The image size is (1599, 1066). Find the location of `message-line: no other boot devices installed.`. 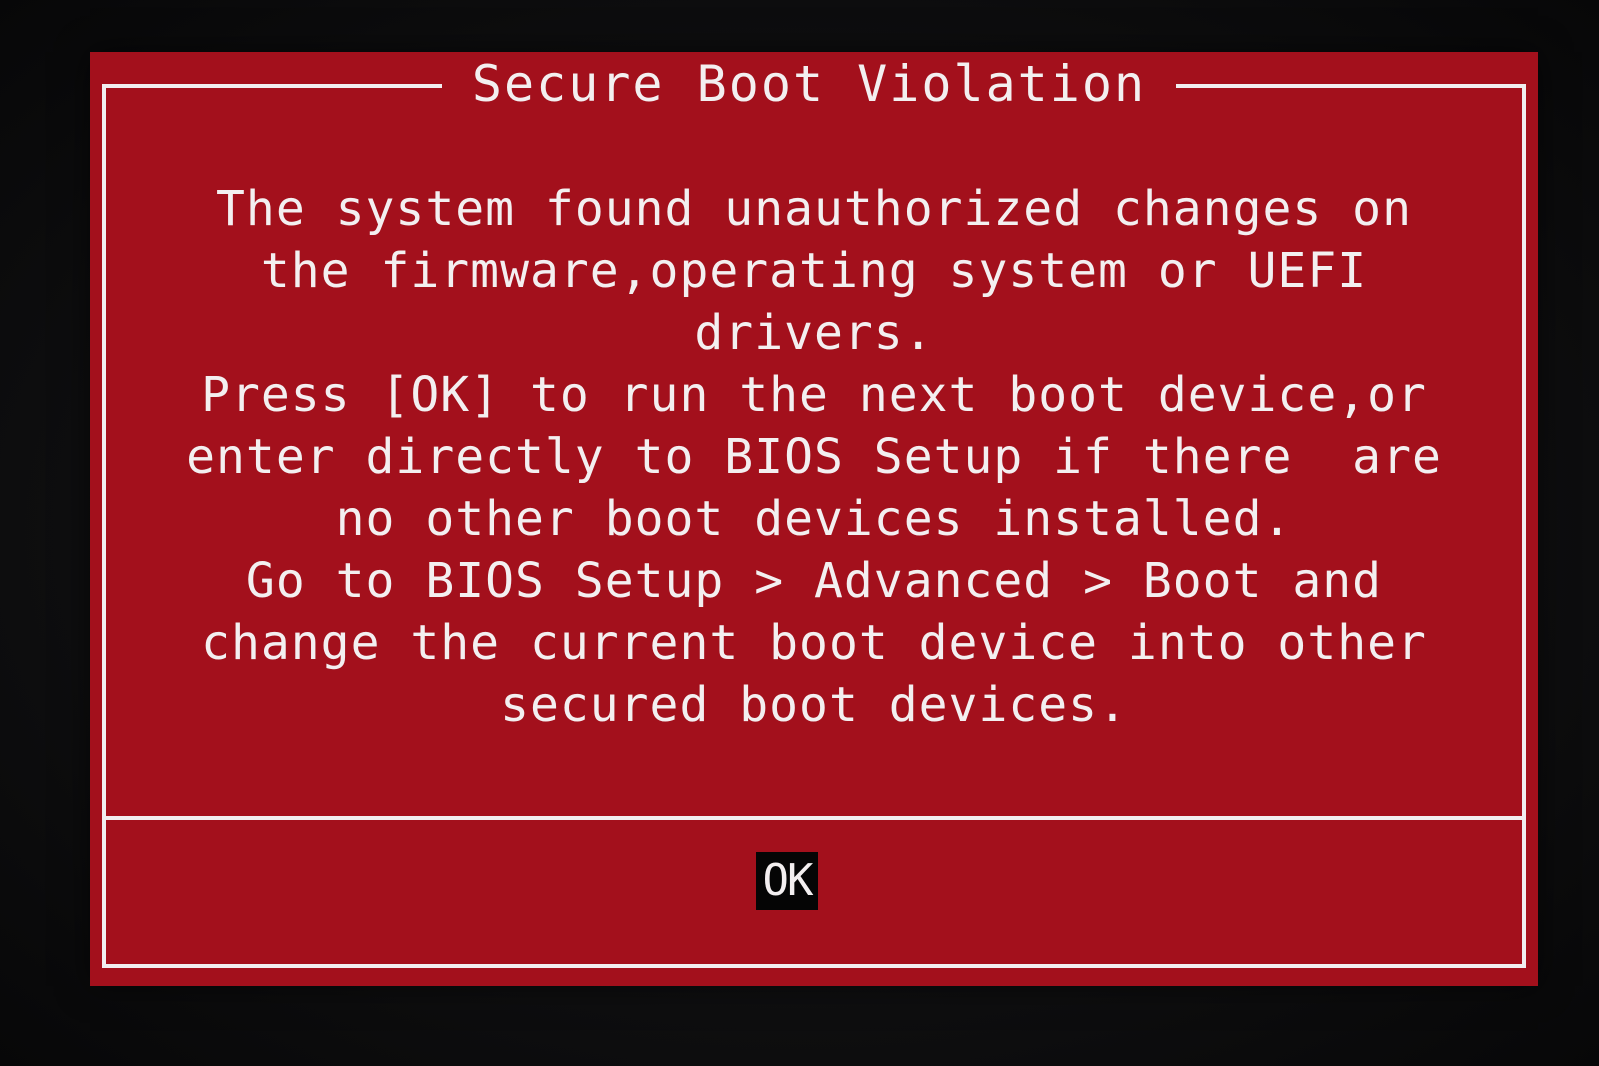

message-line: no other boot devices installed. is located at coordinates (814, 519).